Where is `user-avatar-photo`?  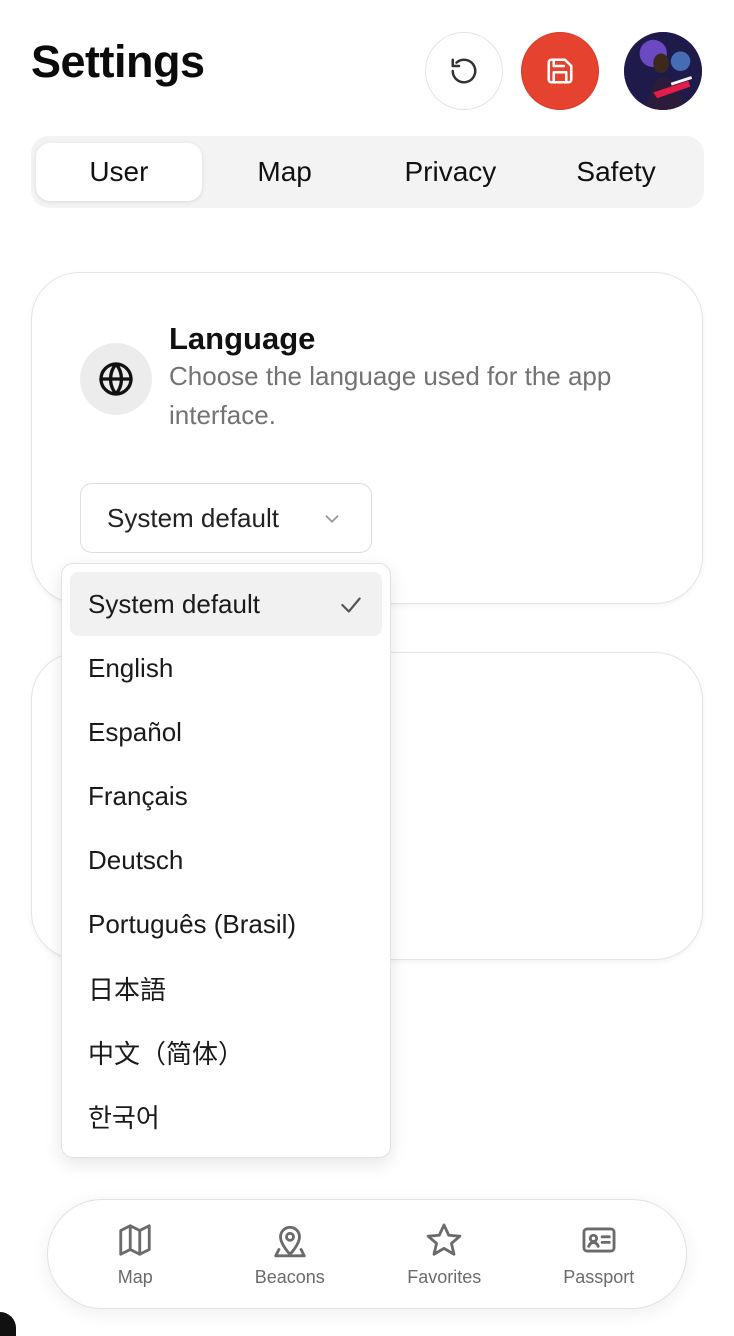 user-avatar-photo is located at coordinates (663, 71).